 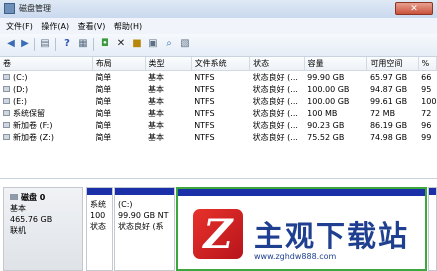 What do you see at coordinates (119, 64) in the screenshot?
I see `column-header-layout: 布局` at bounding box center [119, 64].